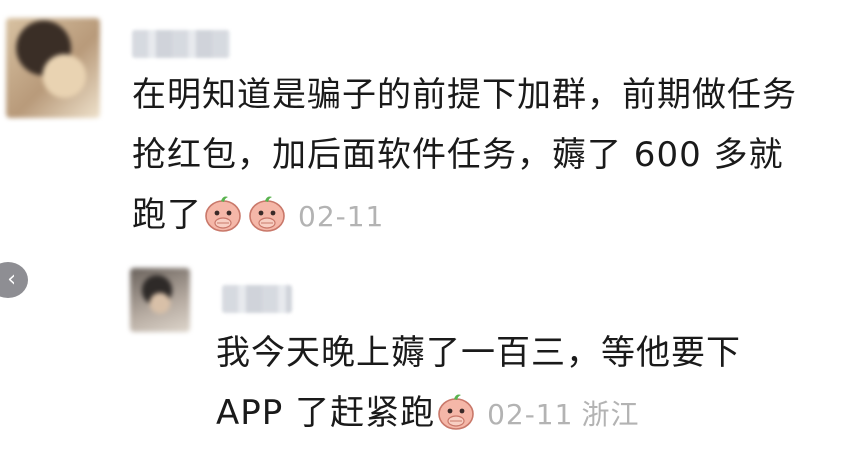 Image resolution: width=852 pixels, height=451 pixels. Describe the element at coordinates (341, 216) in the screenshot. I see `comment-date: 02-11` at that location.